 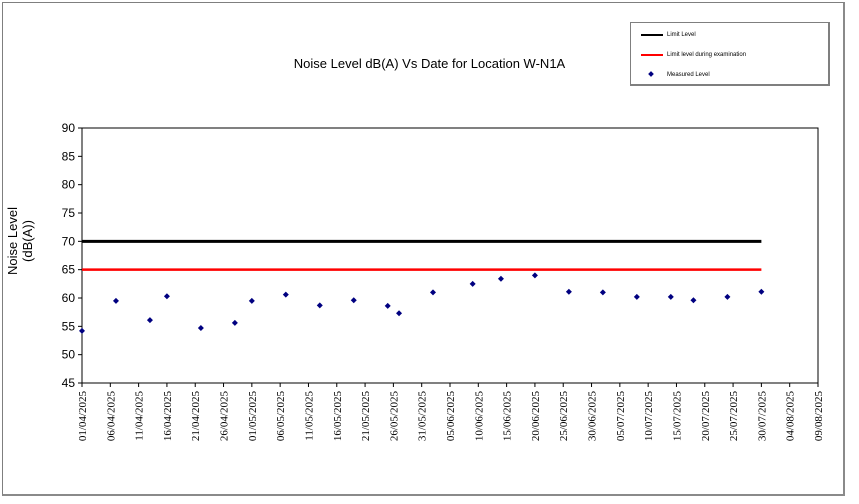 What do you see at coordinates (652, 55) in the screenshot?
I see `legend-swatch-limit-exam` at bounding box center [652, 55].